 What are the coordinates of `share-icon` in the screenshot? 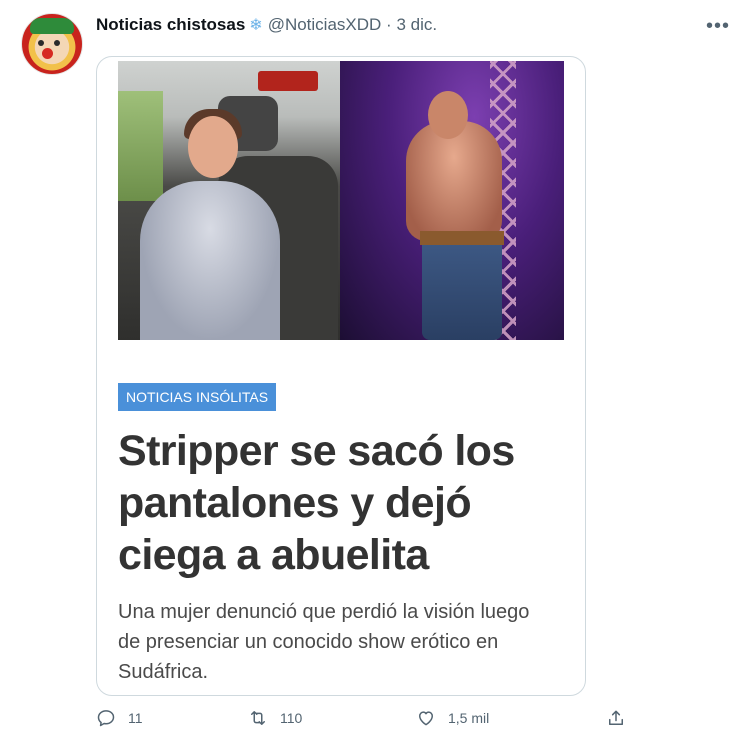 It's located at (616, 717).